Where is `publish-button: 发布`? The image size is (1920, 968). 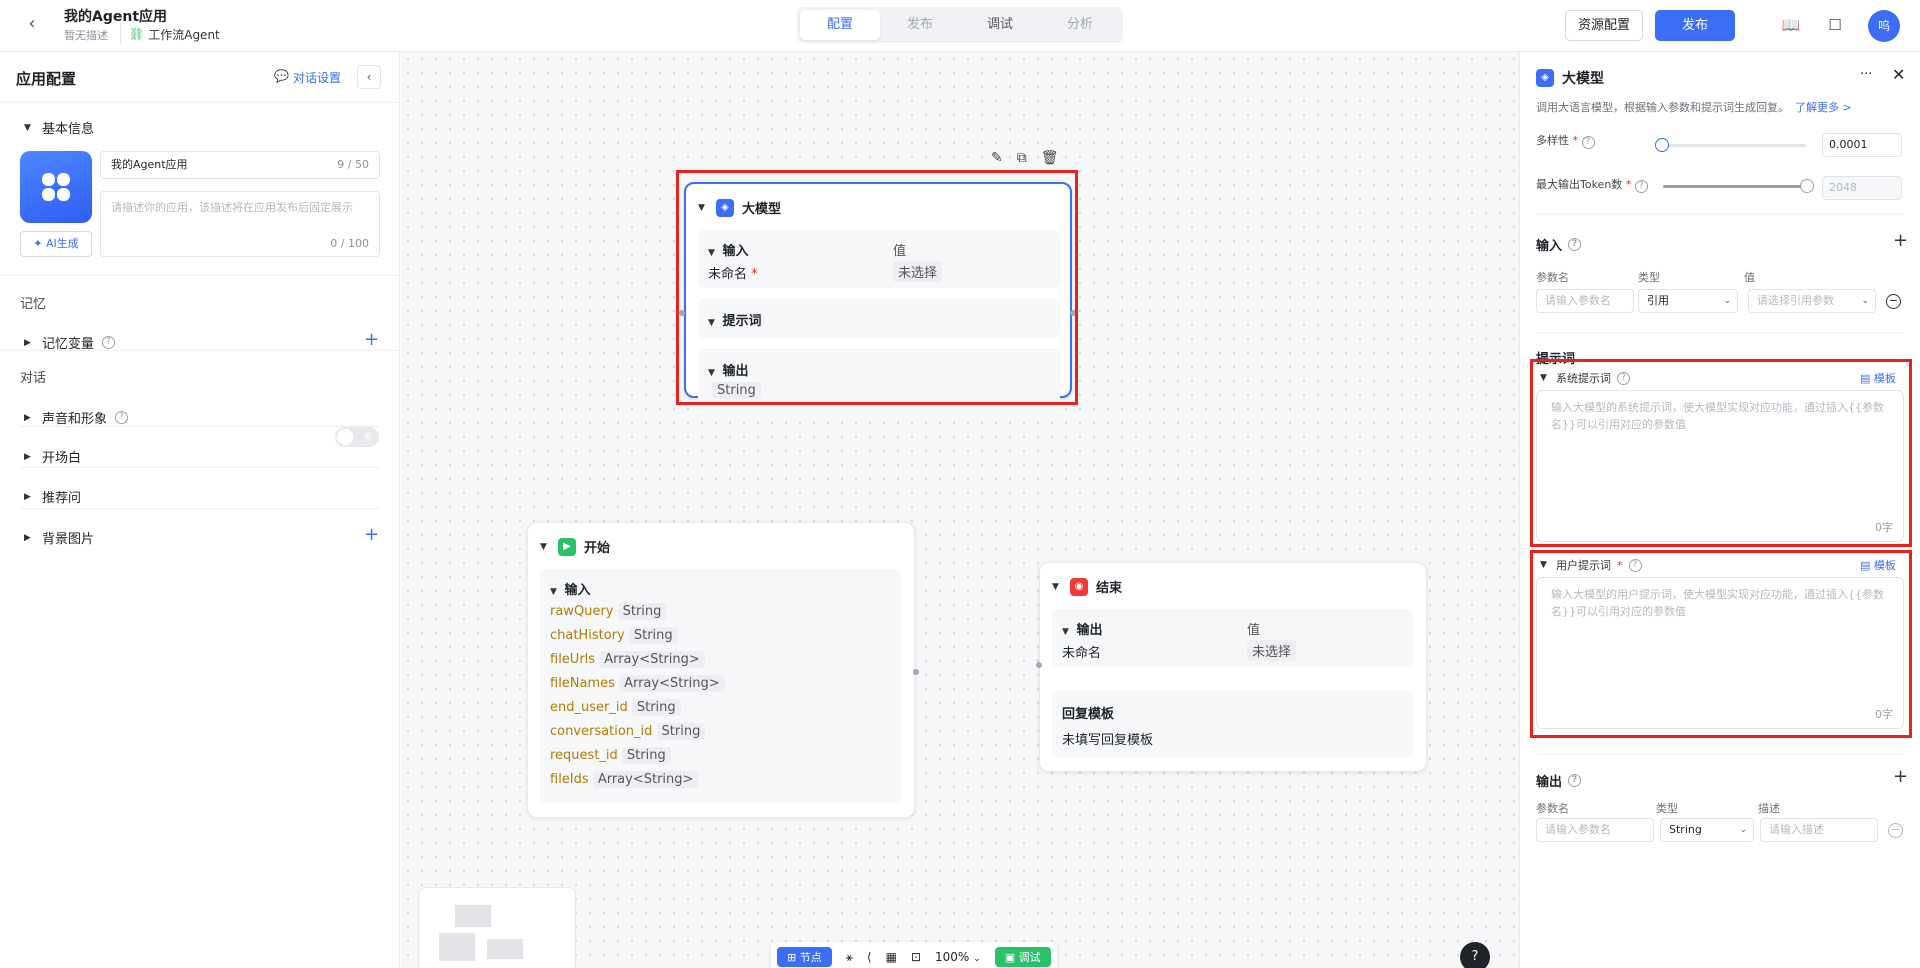 publish-button: 发布 is located at coordinates (1695, 25).